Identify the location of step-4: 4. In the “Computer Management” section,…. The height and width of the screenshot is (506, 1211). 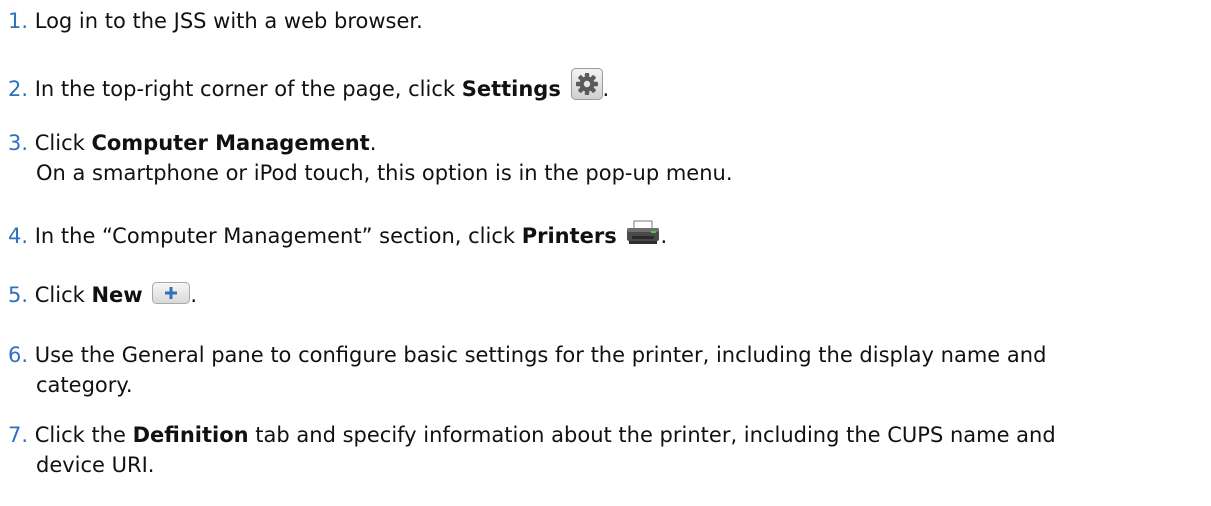
(605, 235).